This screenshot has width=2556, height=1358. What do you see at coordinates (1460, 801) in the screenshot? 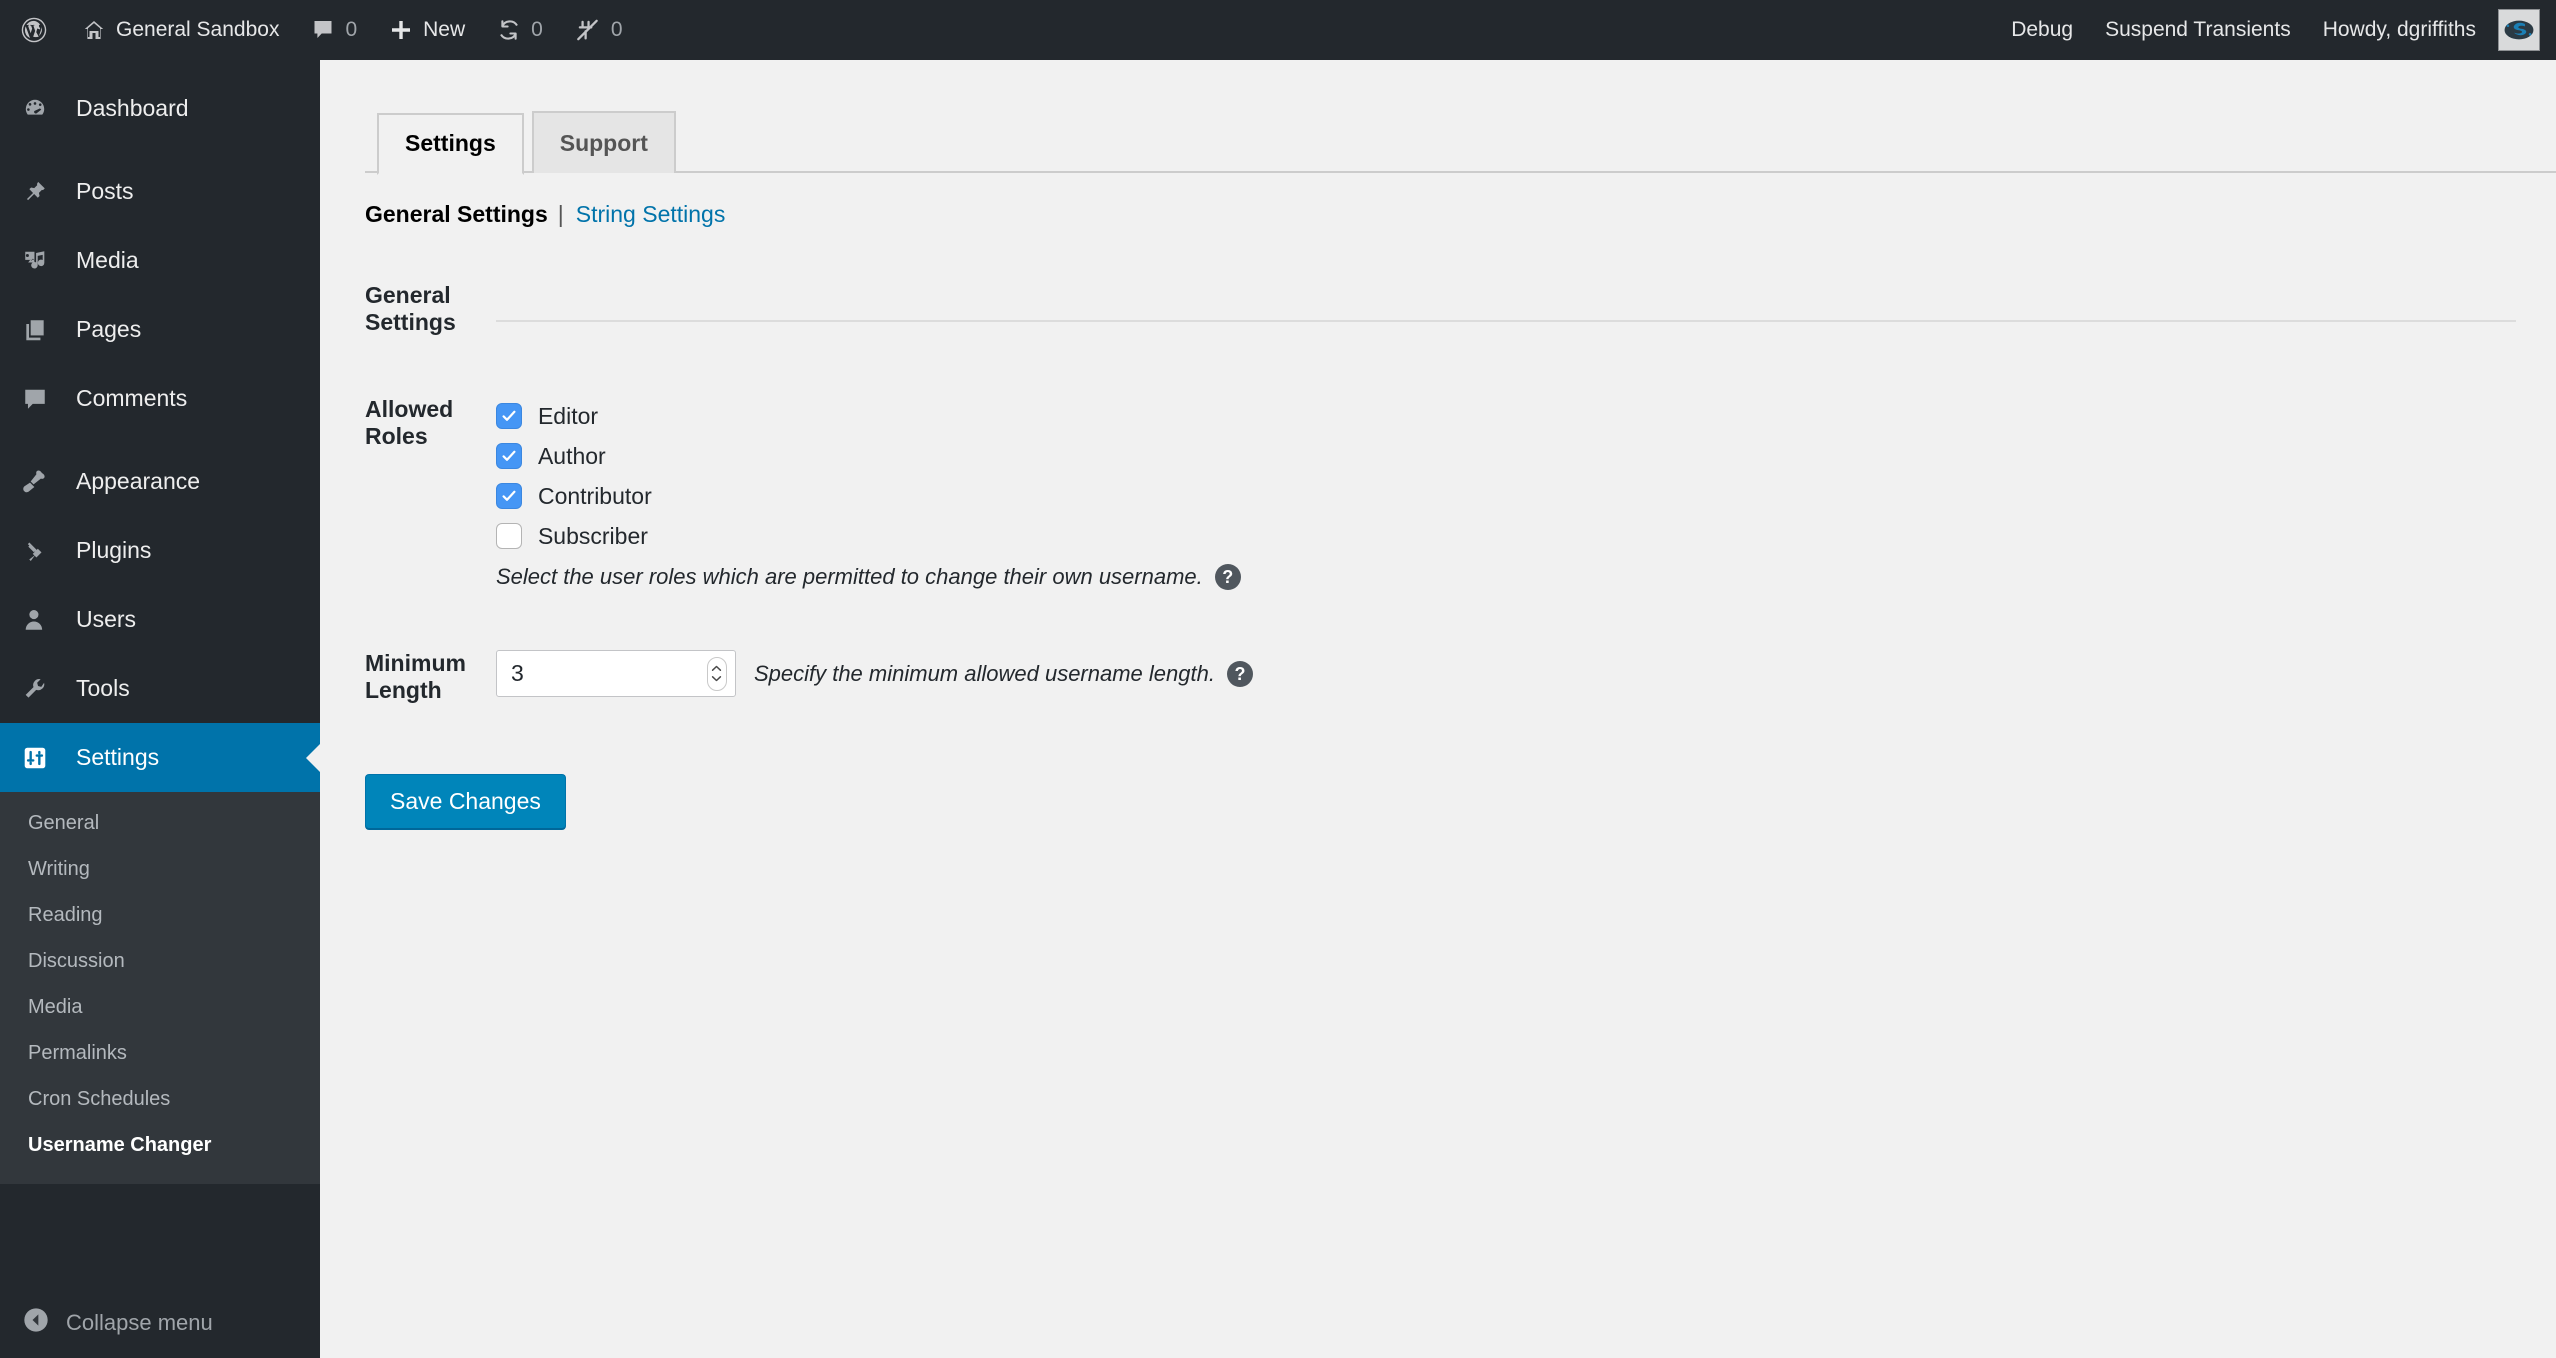
I see `submit-row: Save Changes` at bounding box center [1460, 801].